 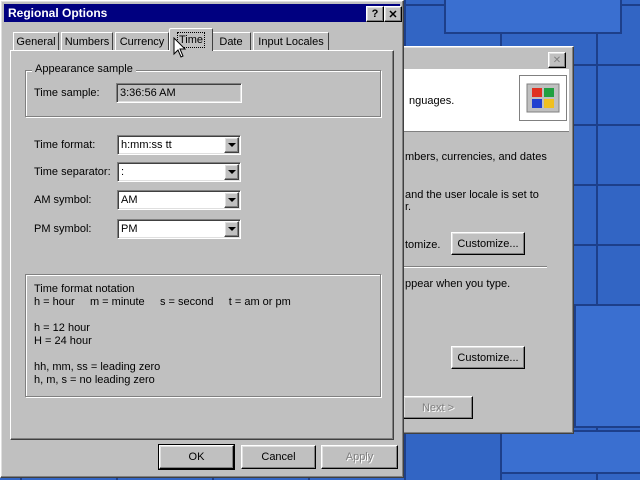 What do you see at coordinates (179, 93) in the screenshot?
I see `time-sample-field: 3:36:56 AM` at bounding box center [179, 93].